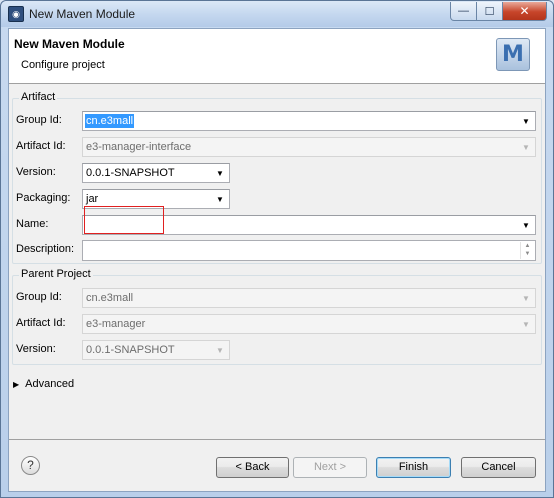  I want to click on parent-version-value: 0.0.1-SNAPSHOT, so click(130, 350).